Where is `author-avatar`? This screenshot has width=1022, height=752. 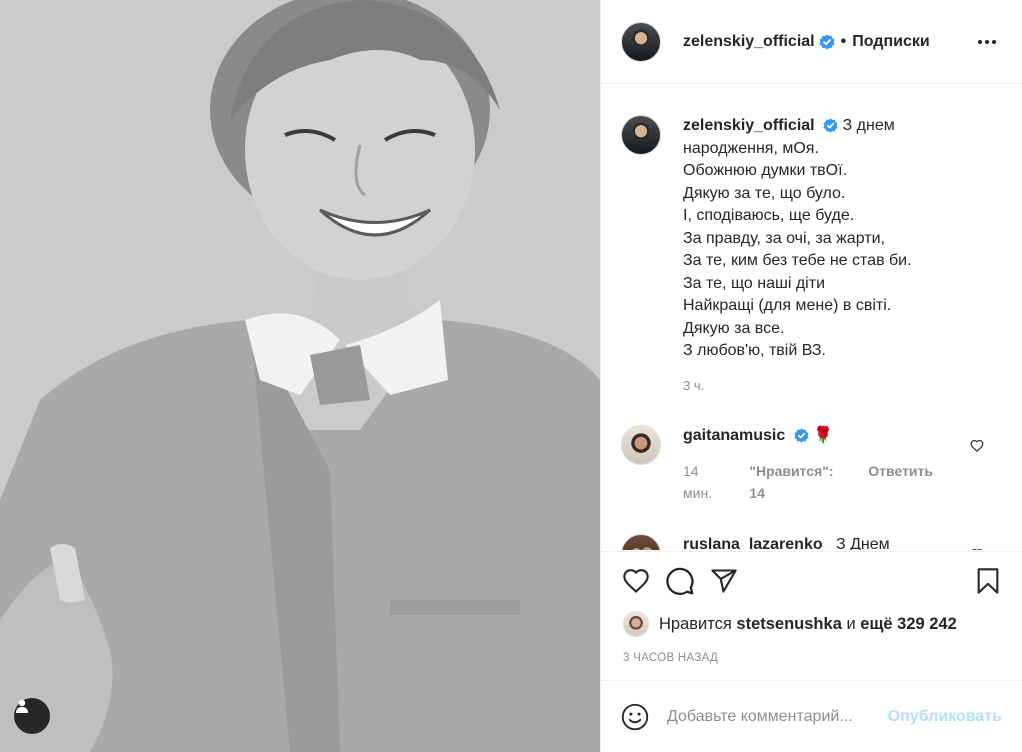
author-avatar is located at coordinates (641, 41).